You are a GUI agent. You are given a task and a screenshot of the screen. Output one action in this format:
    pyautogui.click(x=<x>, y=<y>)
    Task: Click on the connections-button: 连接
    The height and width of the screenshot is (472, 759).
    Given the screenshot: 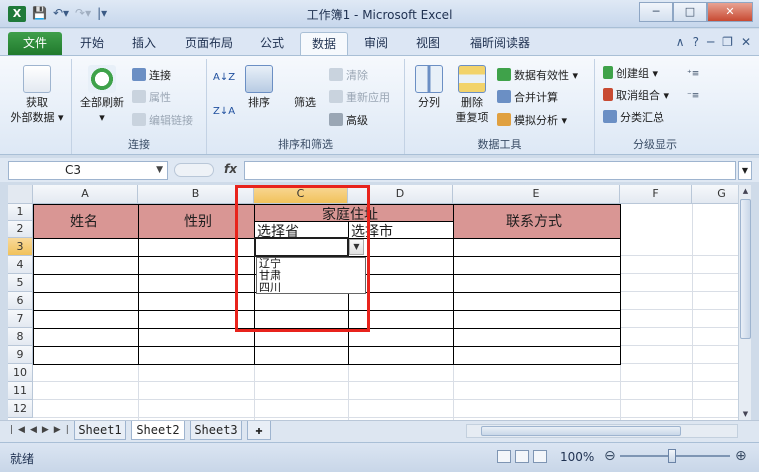 What is the action you would take?
    pyautogui.click(x=151, y=76)
    